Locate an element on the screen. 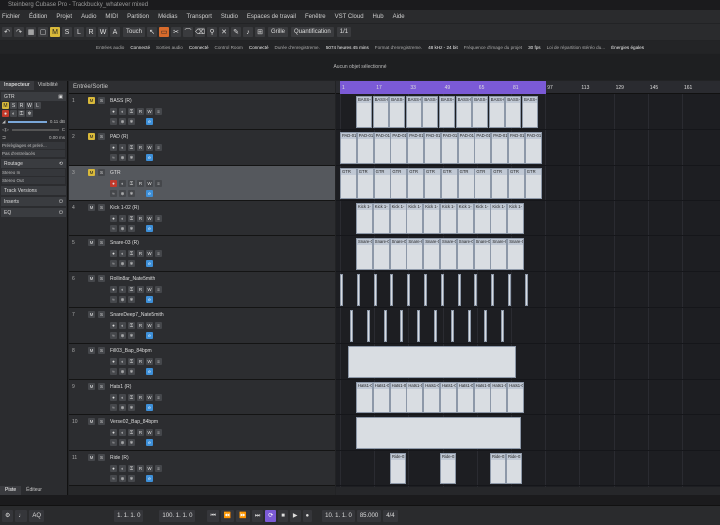 This screenshot has height=525, width=720. layout-icon: ▦ is located at coordinates (31, 32).